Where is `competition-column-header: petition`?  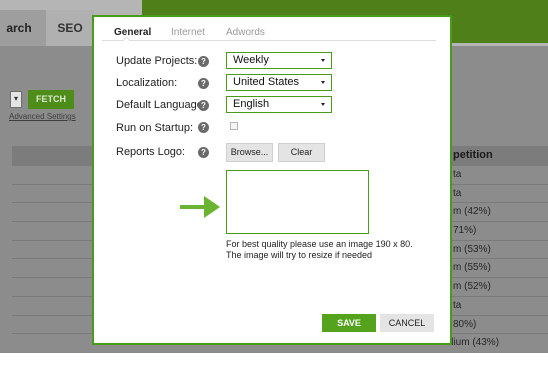
competition-column-header: petition is located at coordinates (473, 155).